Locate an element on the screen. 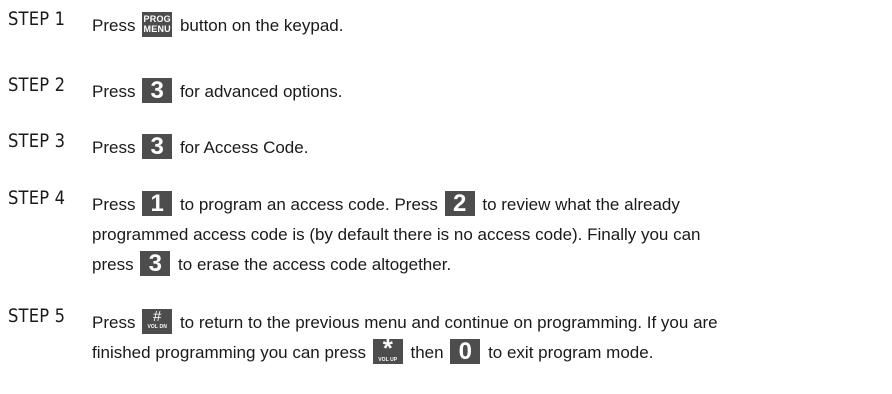 This screenshot has width=892, height=394. key-2: 2 is located at coordinates (459, 204).